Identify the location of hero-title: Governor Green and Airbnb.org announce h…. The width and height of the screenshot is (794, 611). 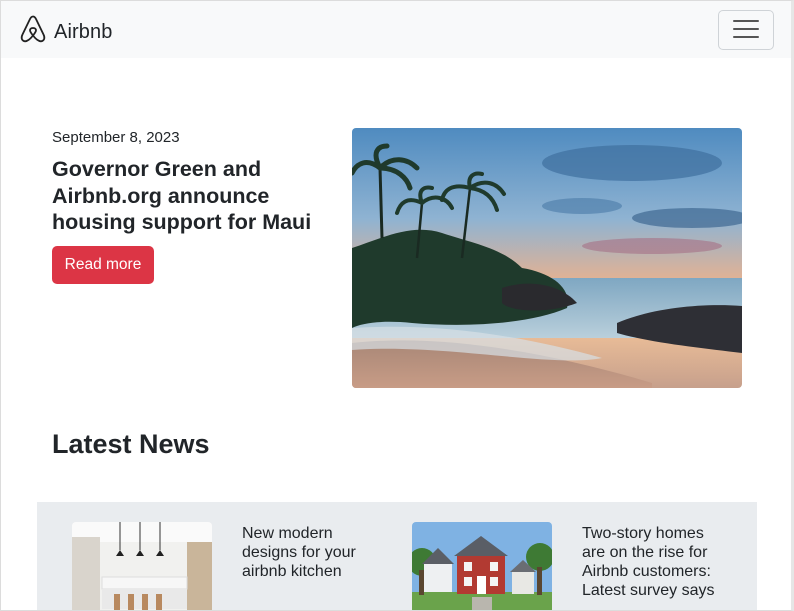
(182, 195).